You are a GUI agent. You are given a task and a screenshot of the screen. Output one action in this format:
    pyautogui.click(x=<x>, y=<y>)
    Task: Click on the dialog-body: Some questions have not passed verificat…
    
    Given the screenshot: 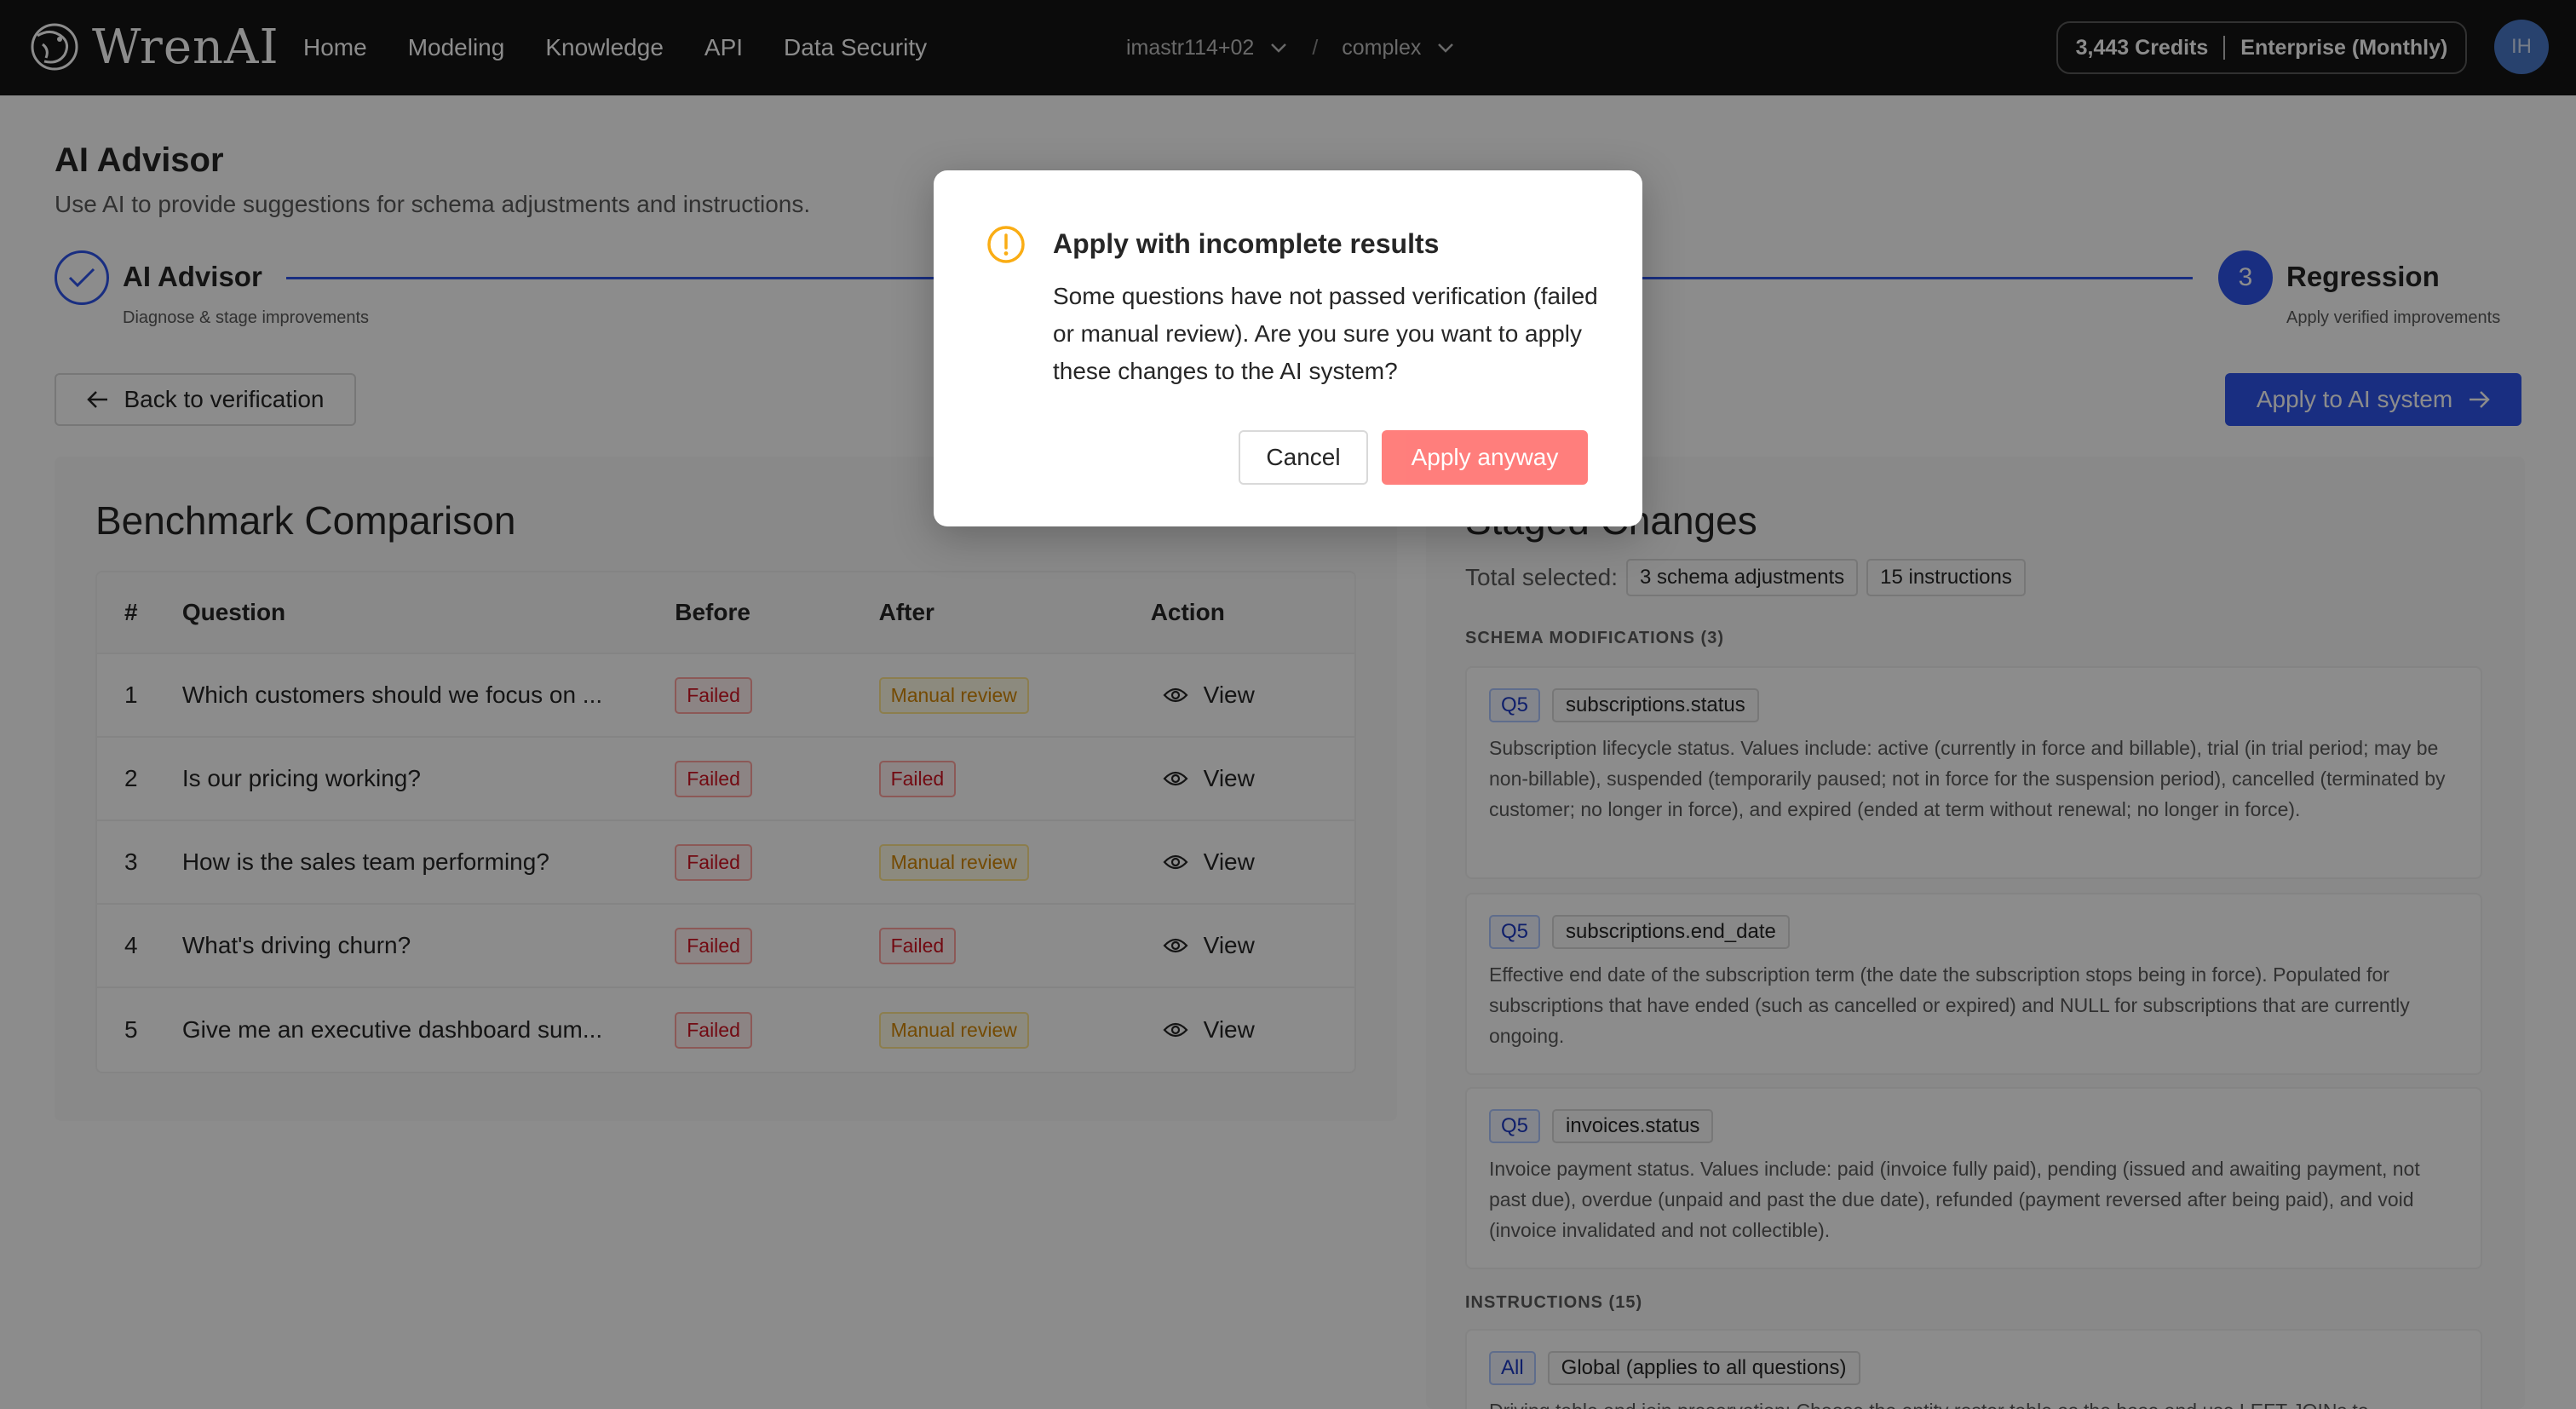 What is the action you would take?
    pyautogui.click(x=1326, y=333)
    